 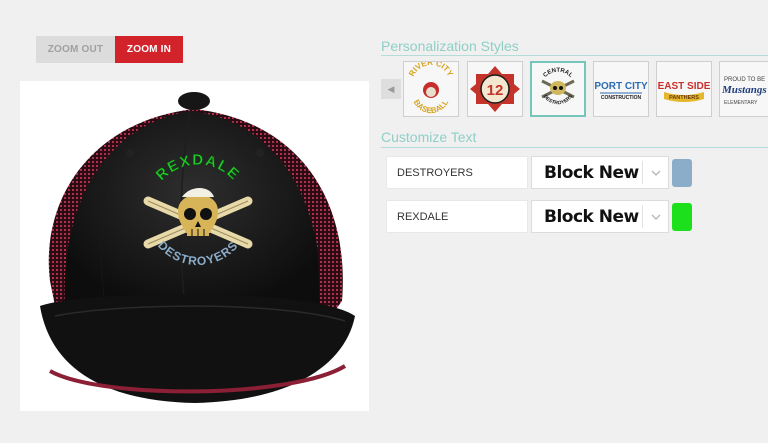 I want to click on zoom-out-button: ZOOM OUT, so click(x=75, y=49).